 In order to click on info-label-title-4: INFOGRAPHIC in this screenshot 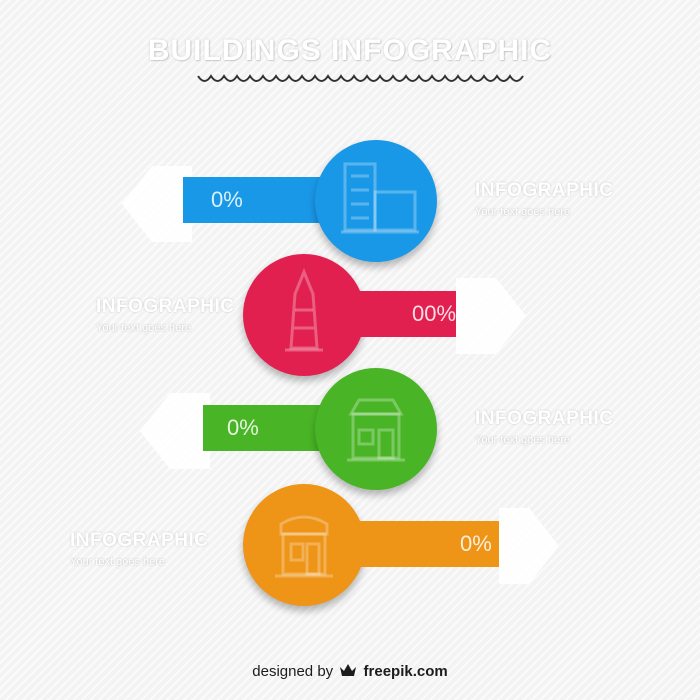, I will do `click(139, 540)`.